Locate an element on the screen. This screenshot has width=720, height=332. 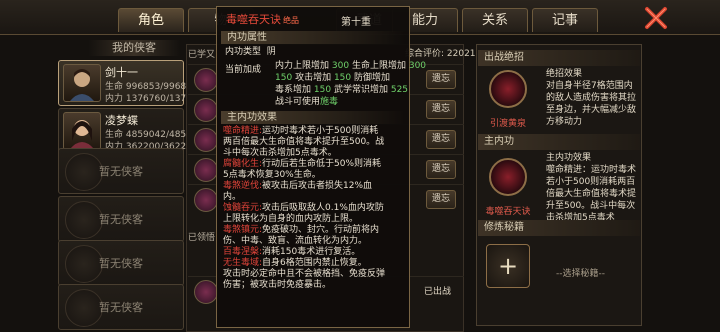
effect-line: 毒煞逆伐:被攻击后攻击者损失12%血 is located at coordinates (298, 186).